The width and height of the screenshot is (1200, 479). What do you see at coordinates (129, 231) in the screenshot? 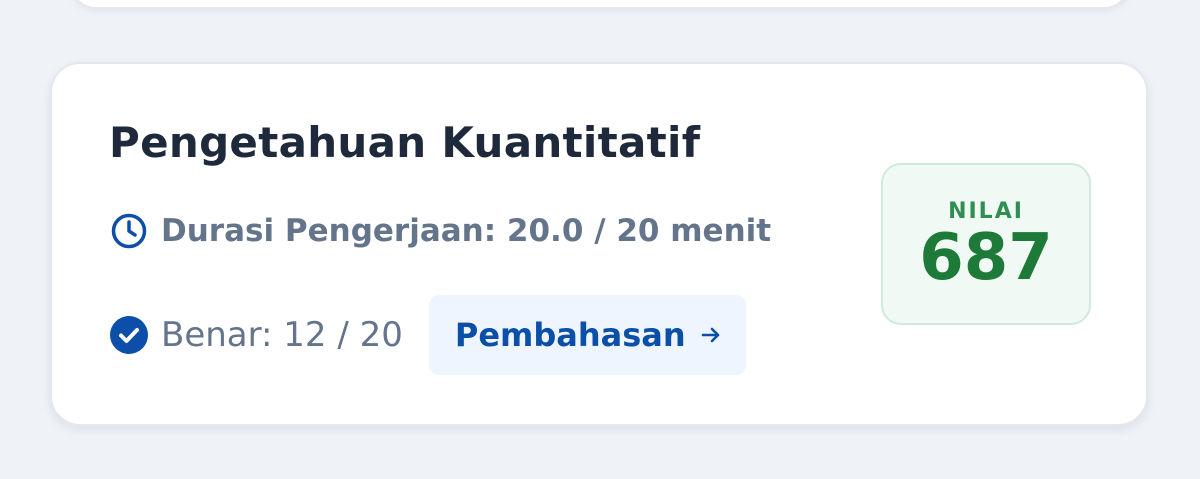
I see `clock-icon` at bounding box center [129, 231].